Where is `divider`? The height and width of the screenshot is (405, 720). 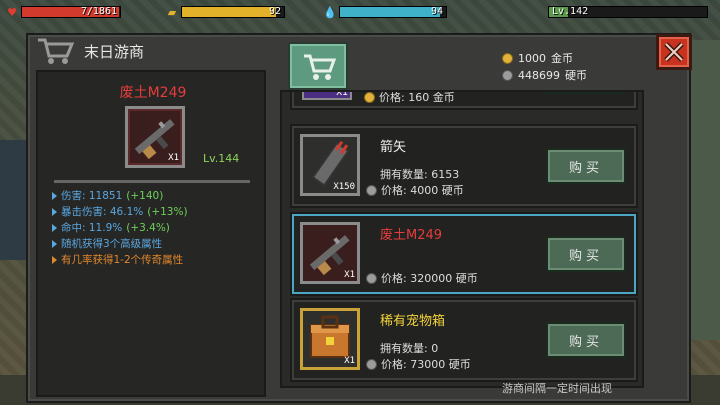
divider is located at coordinates (152, 181).